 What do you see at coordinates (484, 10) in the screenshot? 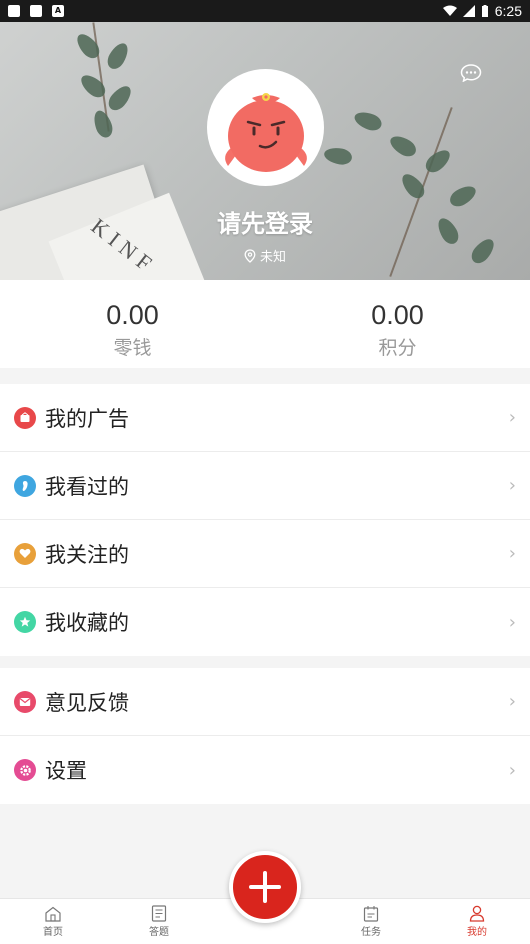
I see `battery-icon` at bounding box center [484, 10].